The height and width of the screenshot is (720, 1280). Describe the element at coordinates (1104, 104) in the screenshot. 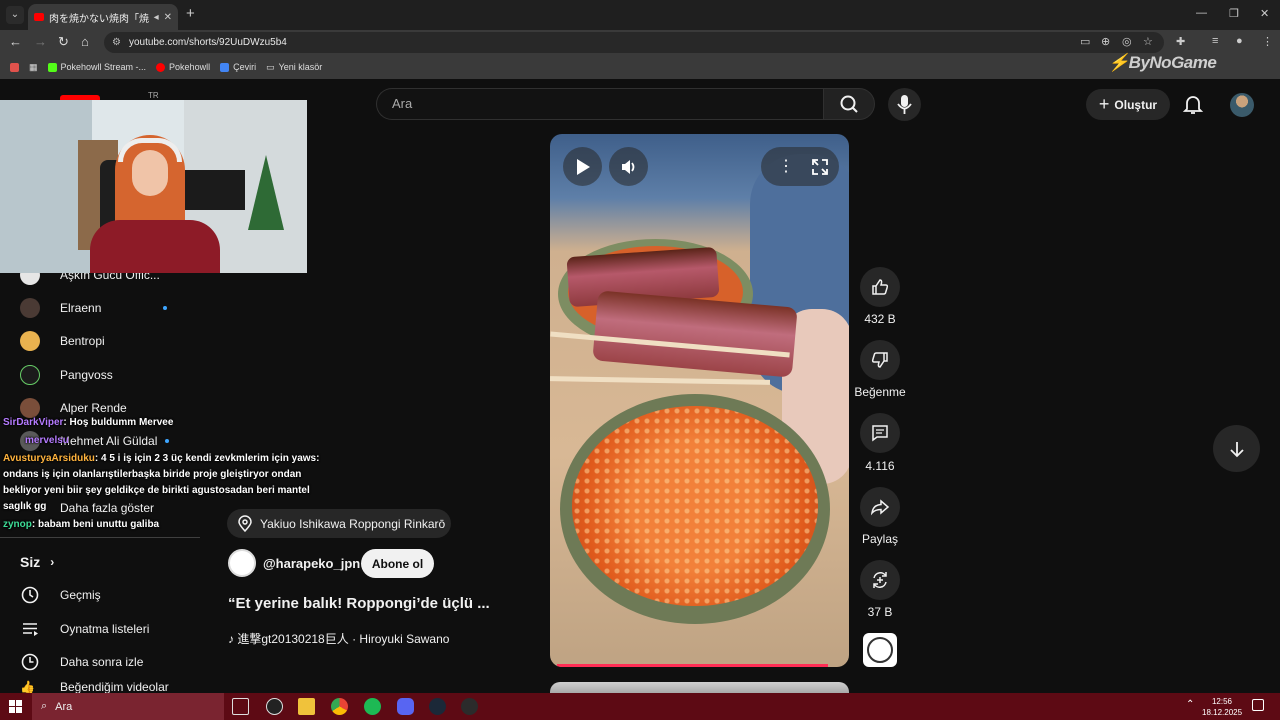

I see `plus-icon: +` at that location.